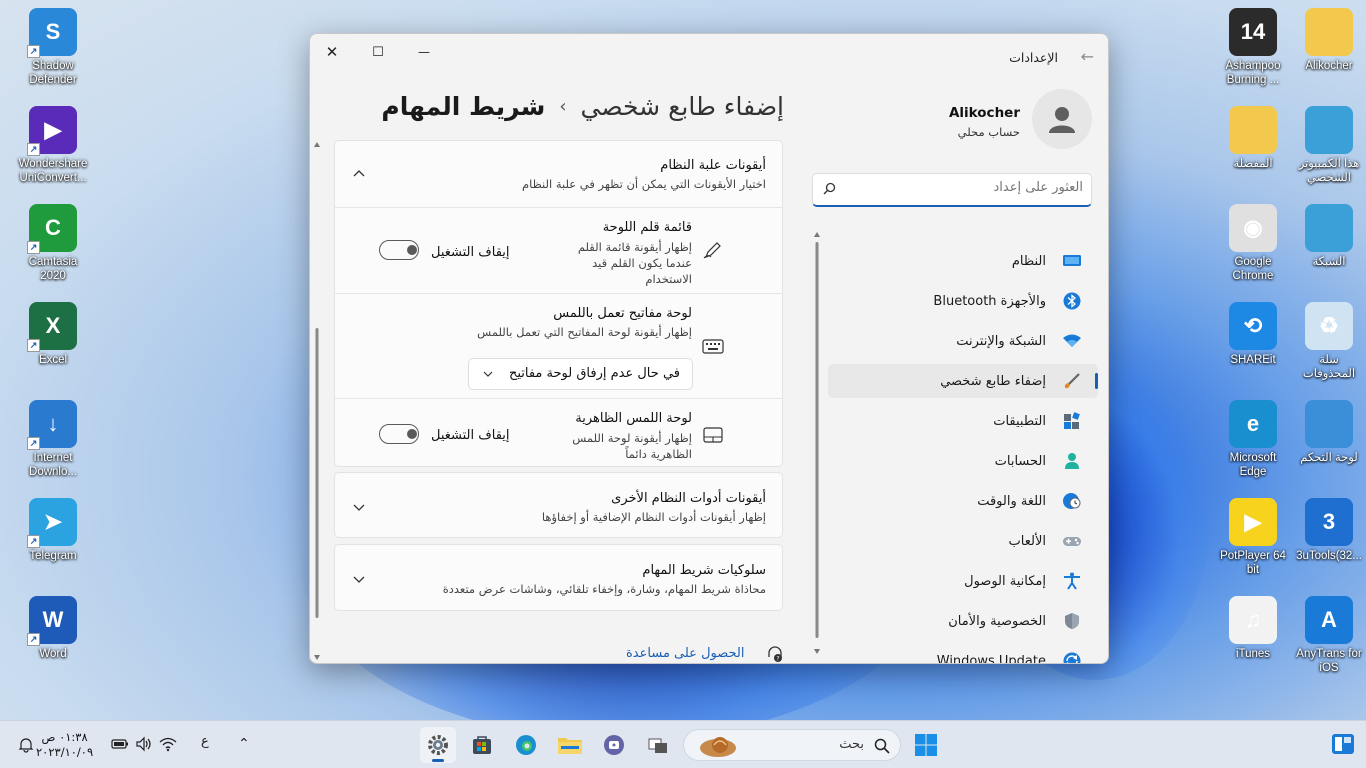 This screenshot has width=1366, height=768. What do you see at coordinates (399, 250) in the screenshot?
I see `pen-menu-toggle` at bounding box center [399, 250].